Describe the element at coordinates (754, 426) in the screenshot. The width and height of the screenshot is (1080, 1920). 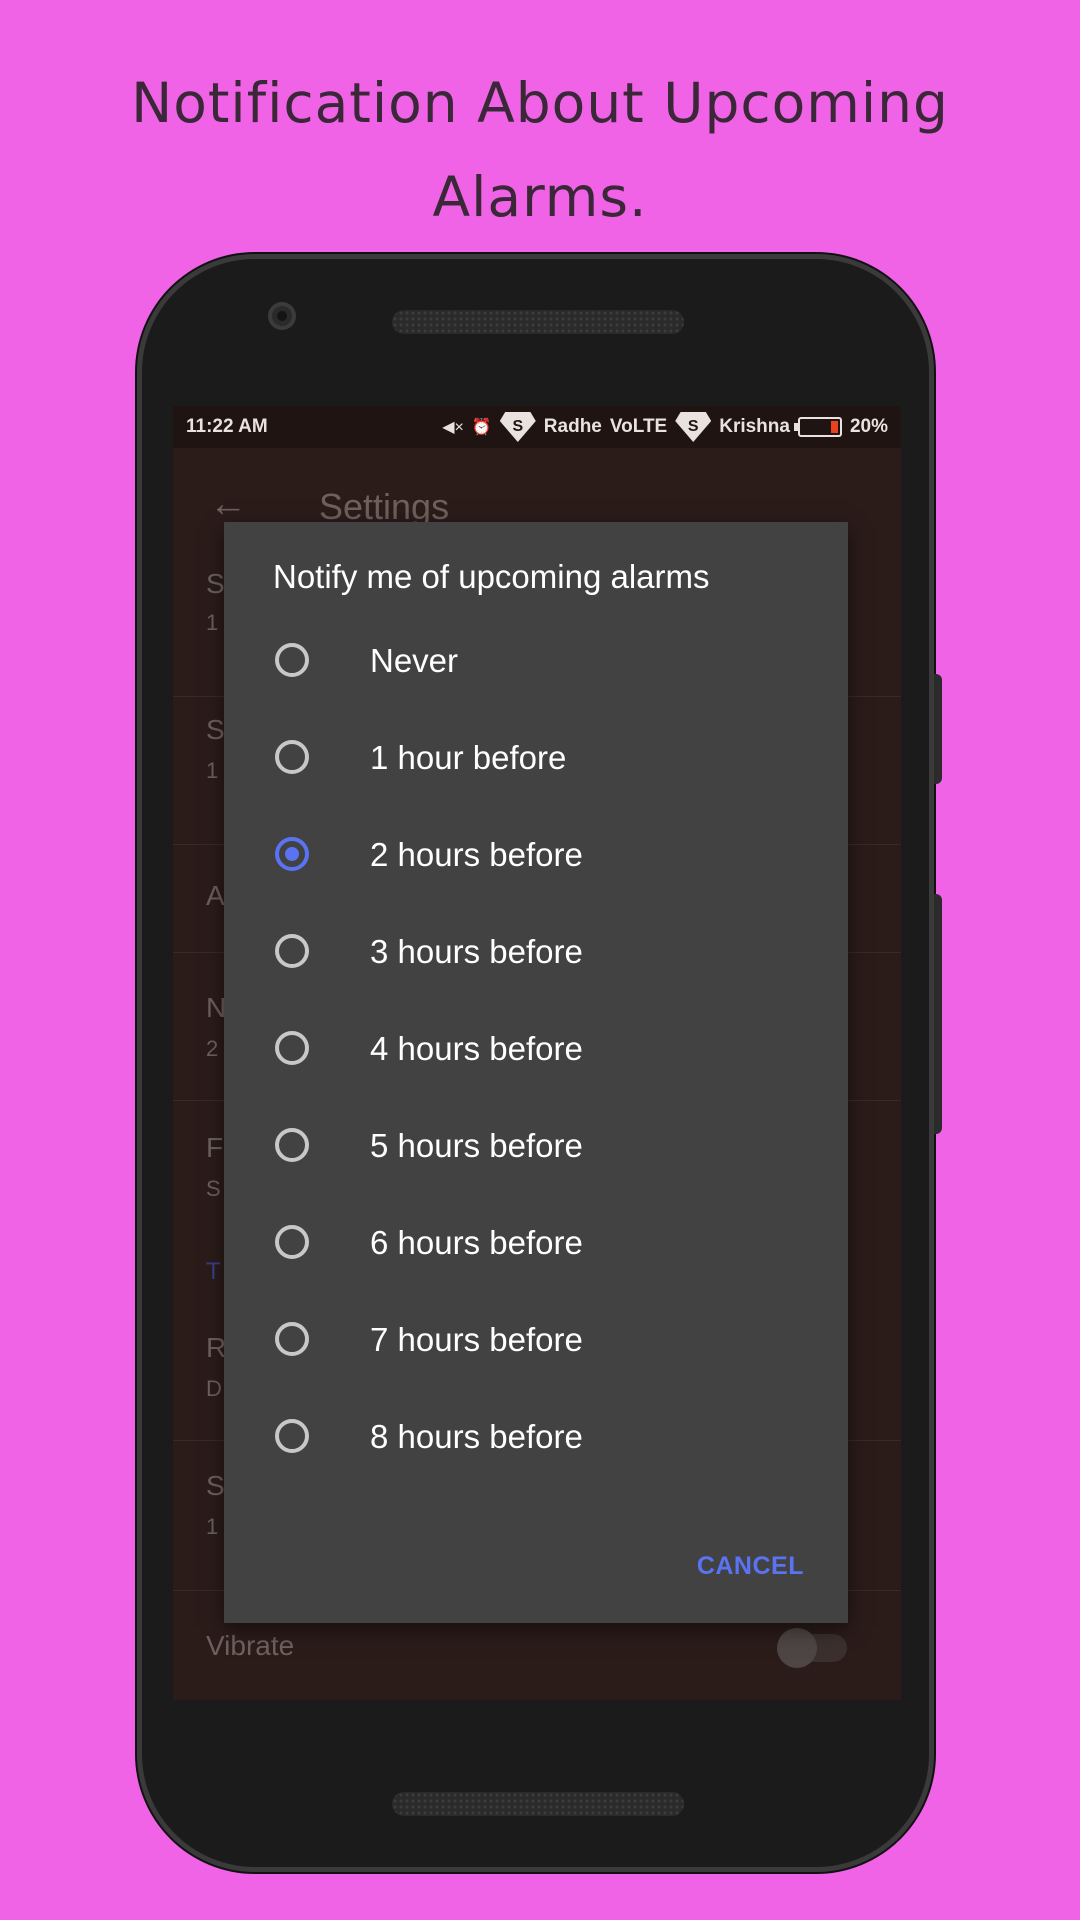
I see `carrier-2: Krishna` at that location.